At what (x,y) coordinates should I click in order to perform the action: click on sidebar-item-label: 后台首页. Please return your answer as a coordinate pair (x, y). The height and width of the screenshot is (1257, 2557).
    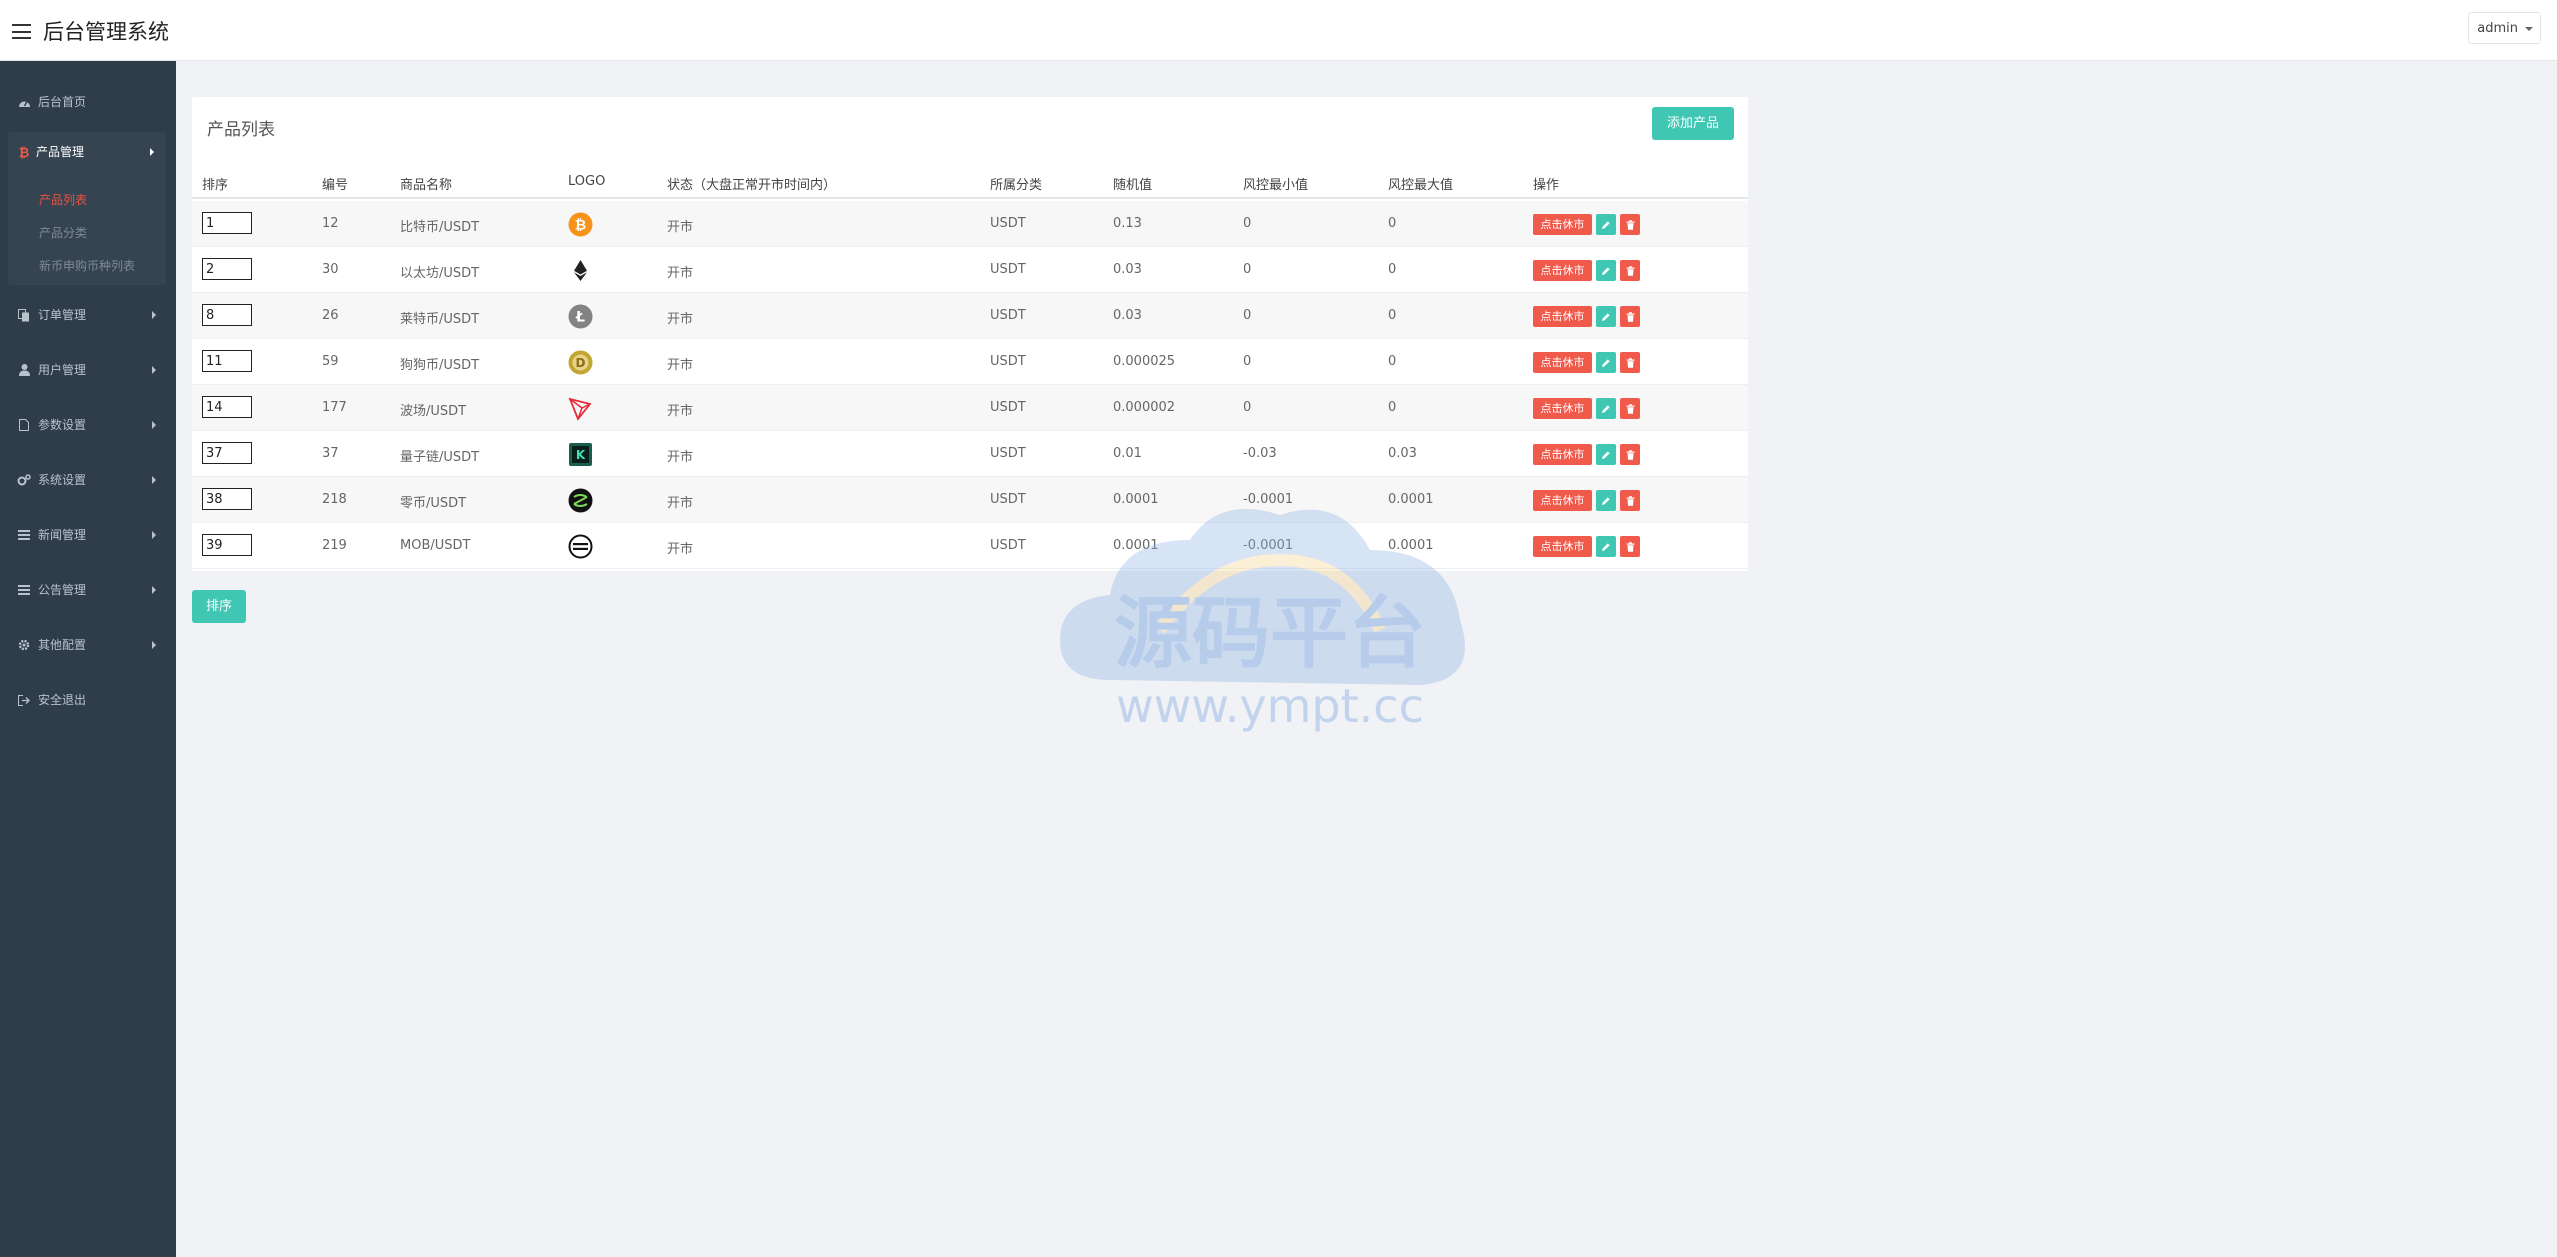
    Looking at the image, I should click on (62, 102).